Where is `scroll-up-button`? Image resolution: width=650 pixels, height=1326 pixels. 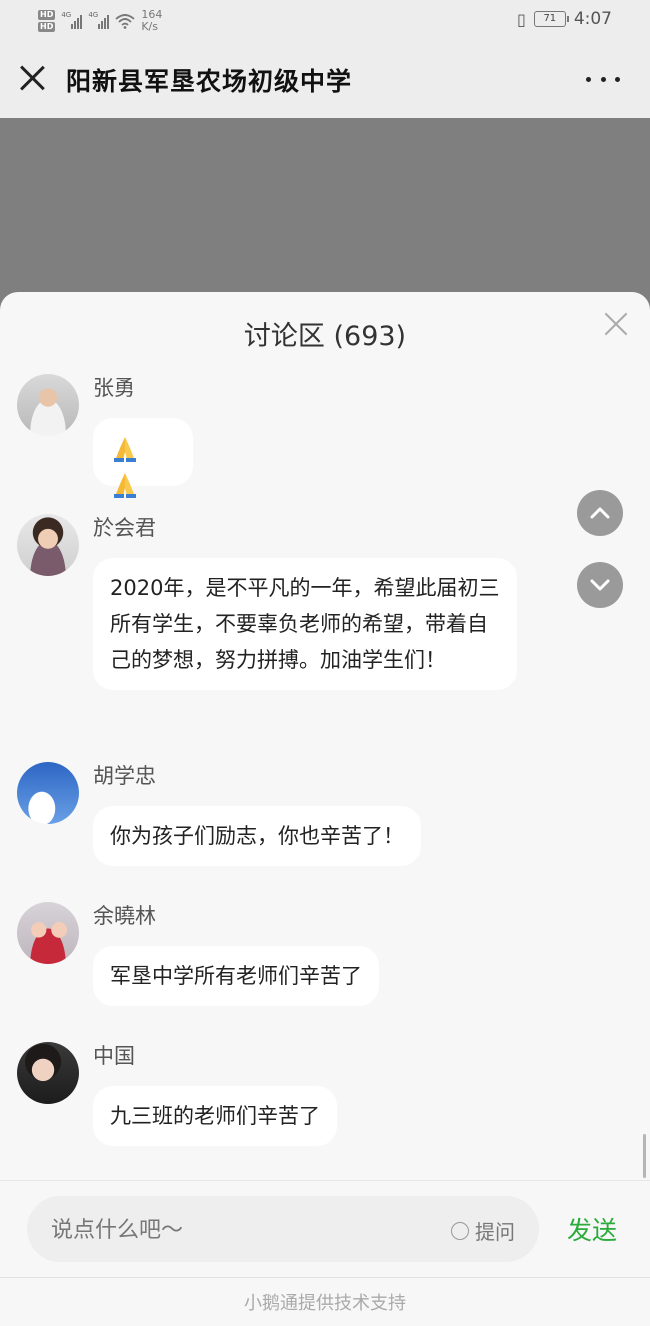
scroll-up-button is located at coordinates (600, 513).